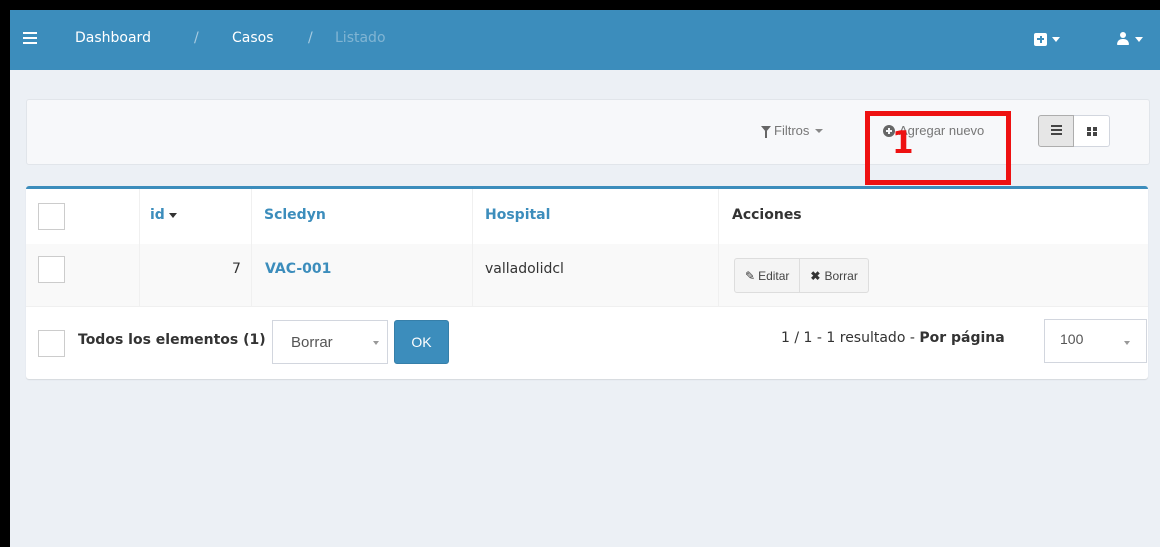  I want to click on annotation-highlight-box, so click(938, 148).